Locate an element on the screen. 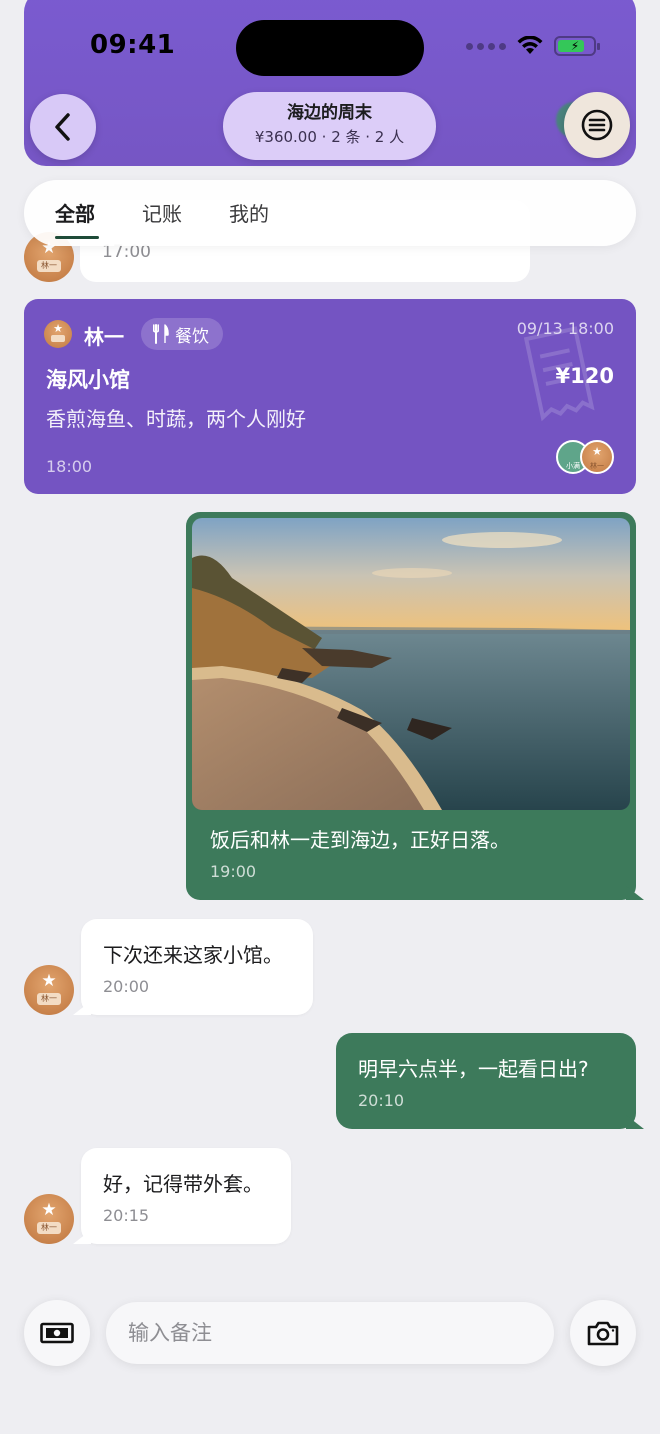 This screenshot has width=660, height=1434. add-expense-button is located at coordinates (57, 1333).